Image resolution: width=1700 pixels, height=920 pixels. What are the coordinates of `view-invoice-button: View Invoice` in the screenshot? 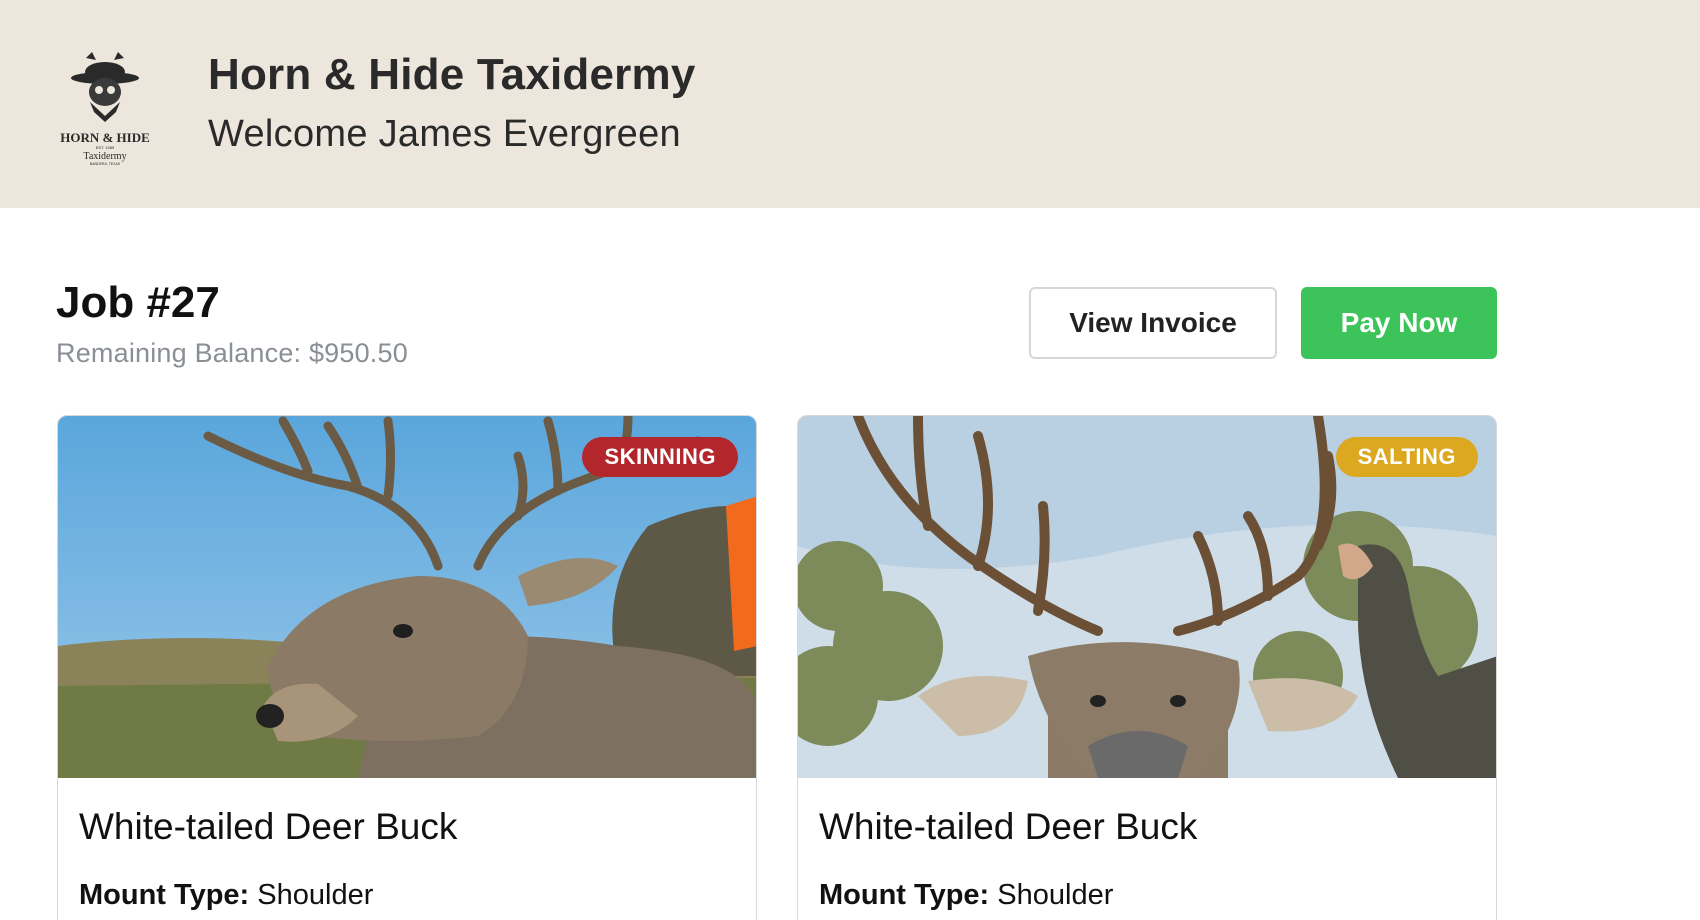 It's located at (1153, 323).